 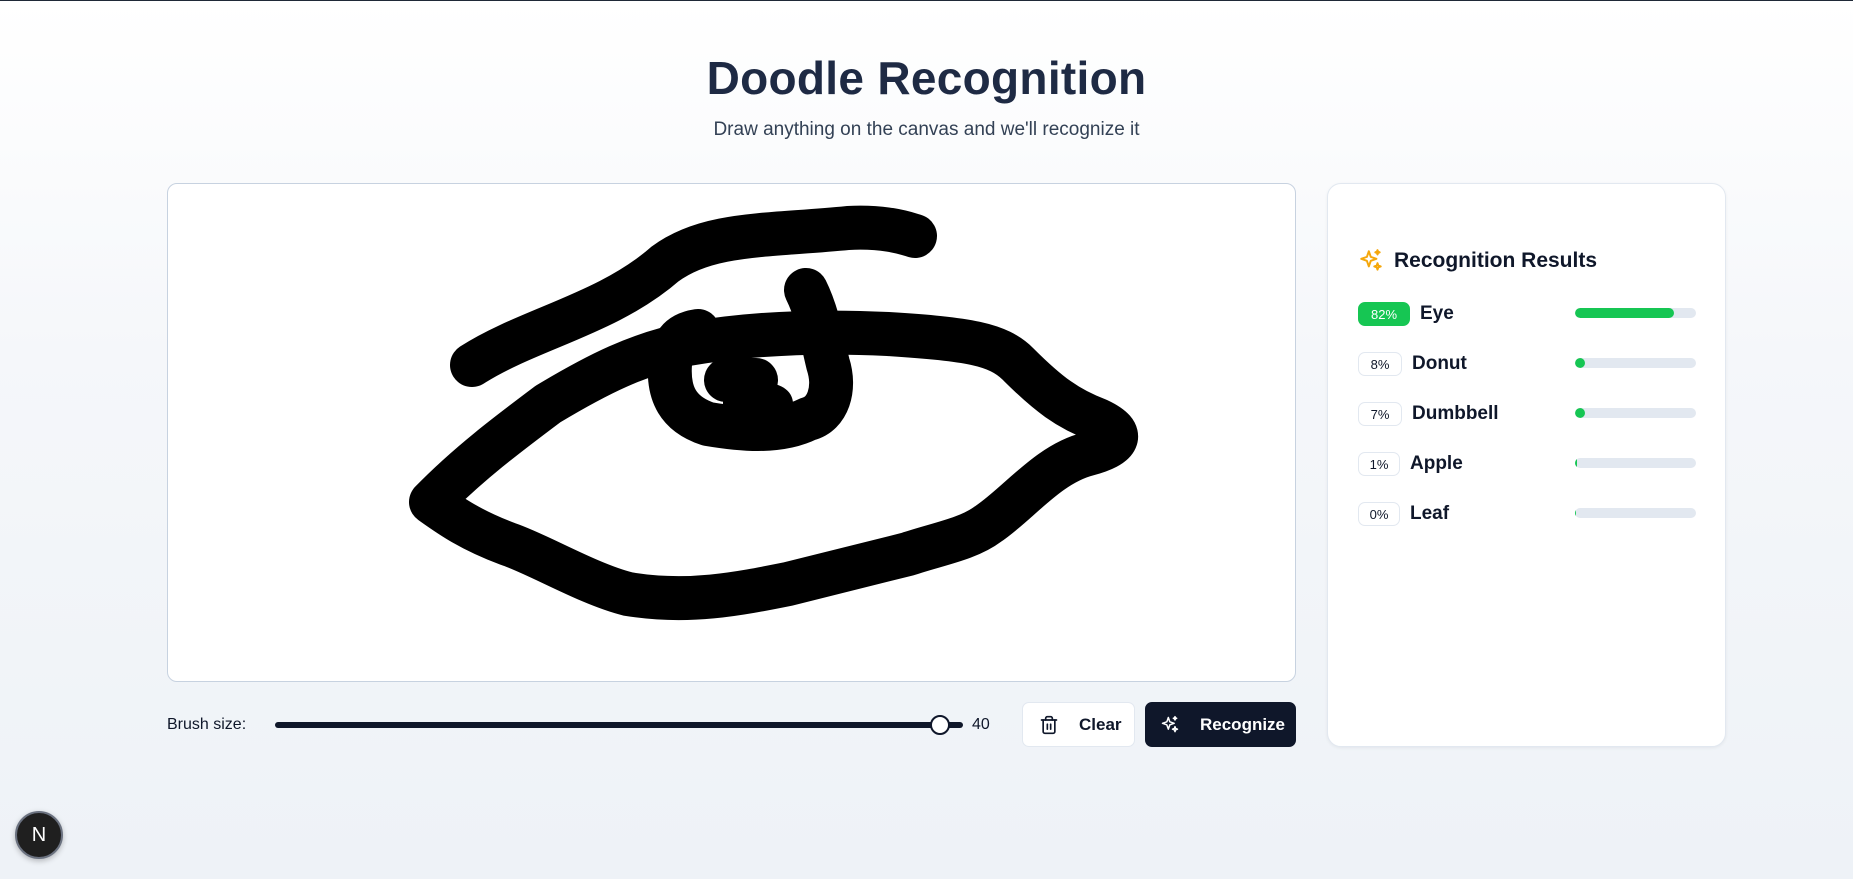 I want to click on result-label: Donut, so click(x=1439, y=363).